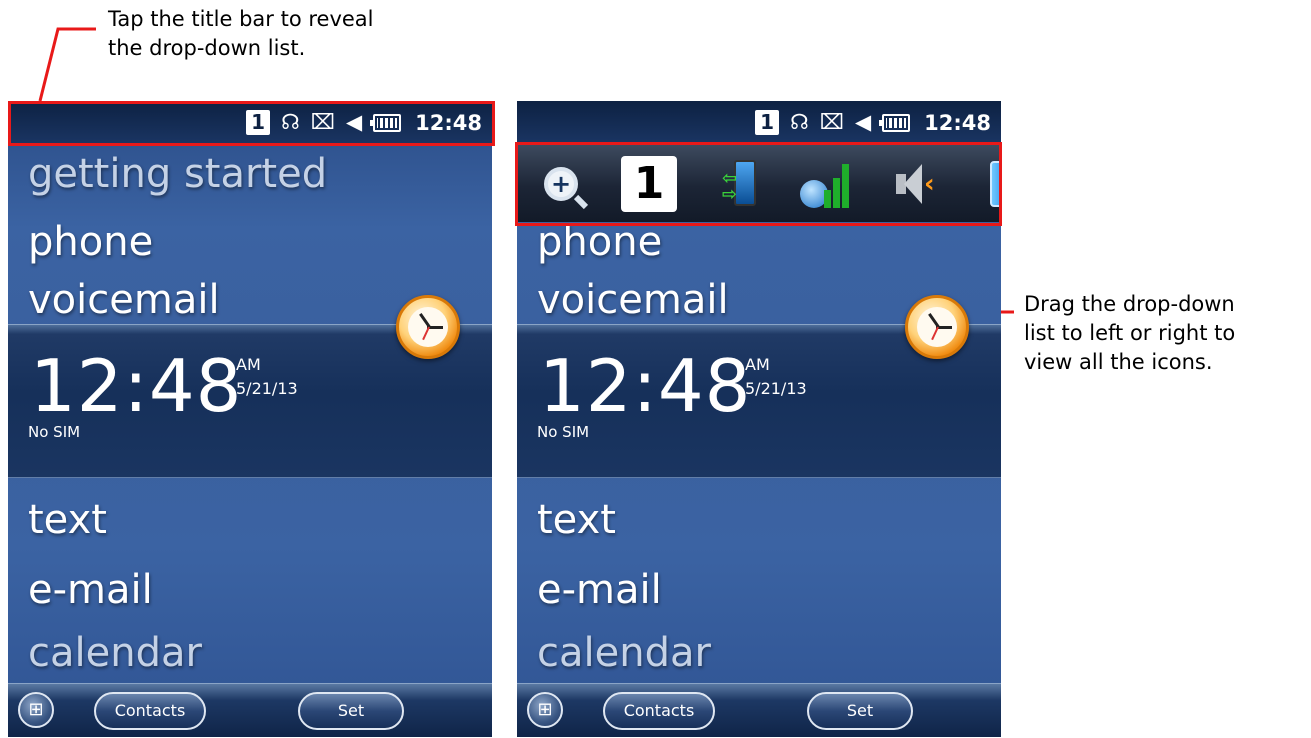  Describe the element at coordinates (177, 174) in the screenshot. I see `menu-getting-started: getting started` at that location.